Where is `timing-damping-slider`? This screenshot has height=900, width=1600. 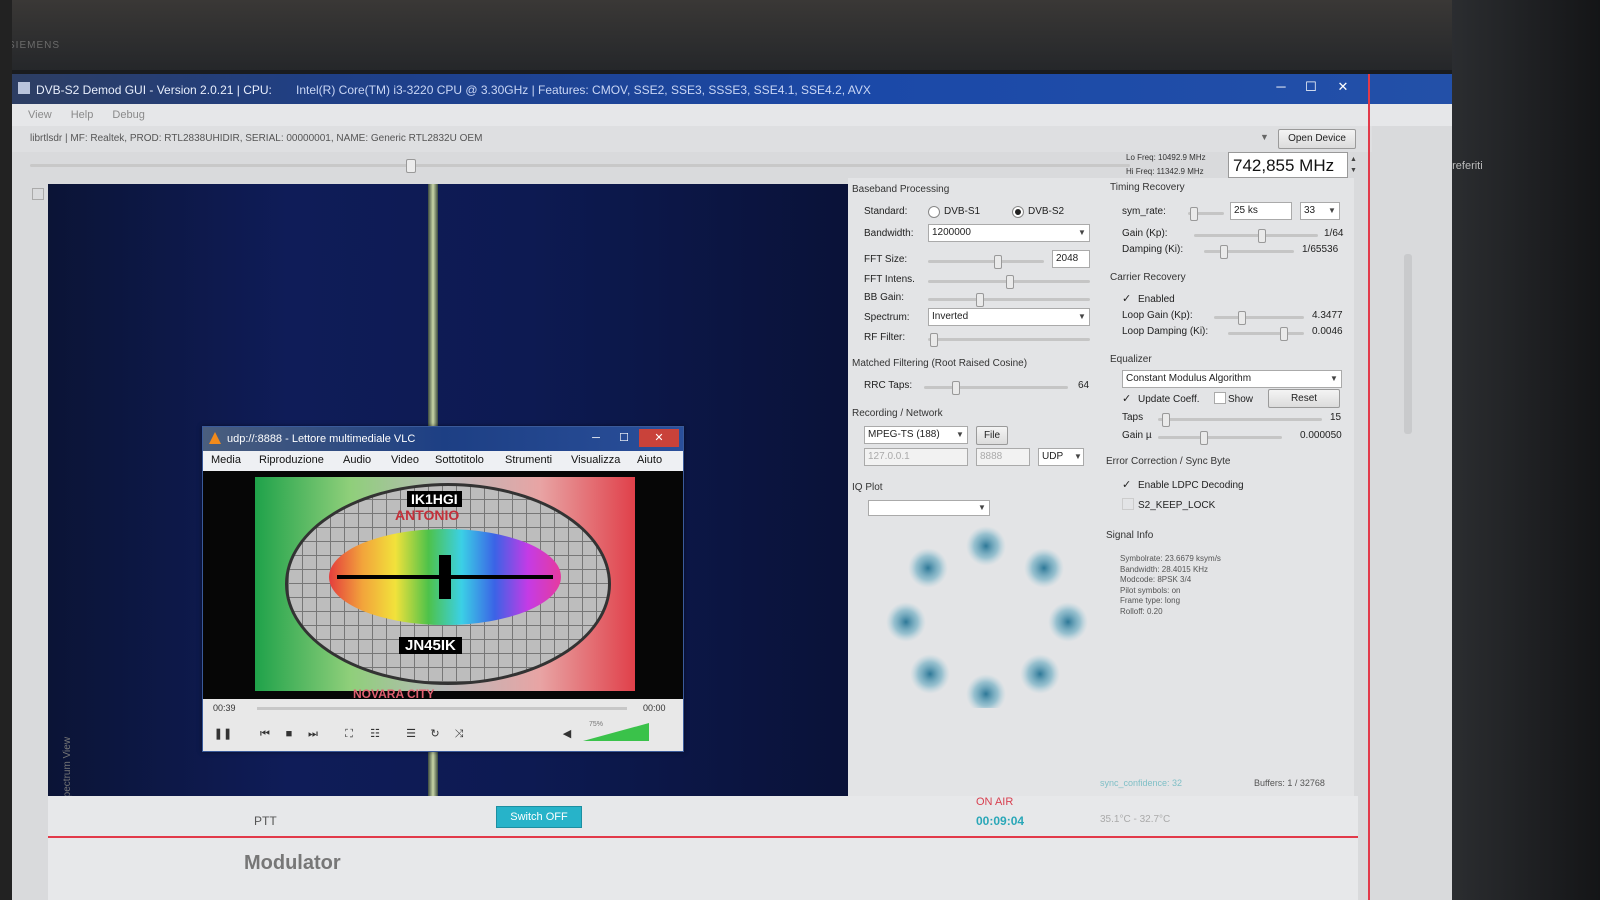 timing-damping-slider is located at coordinates (1249, 252).